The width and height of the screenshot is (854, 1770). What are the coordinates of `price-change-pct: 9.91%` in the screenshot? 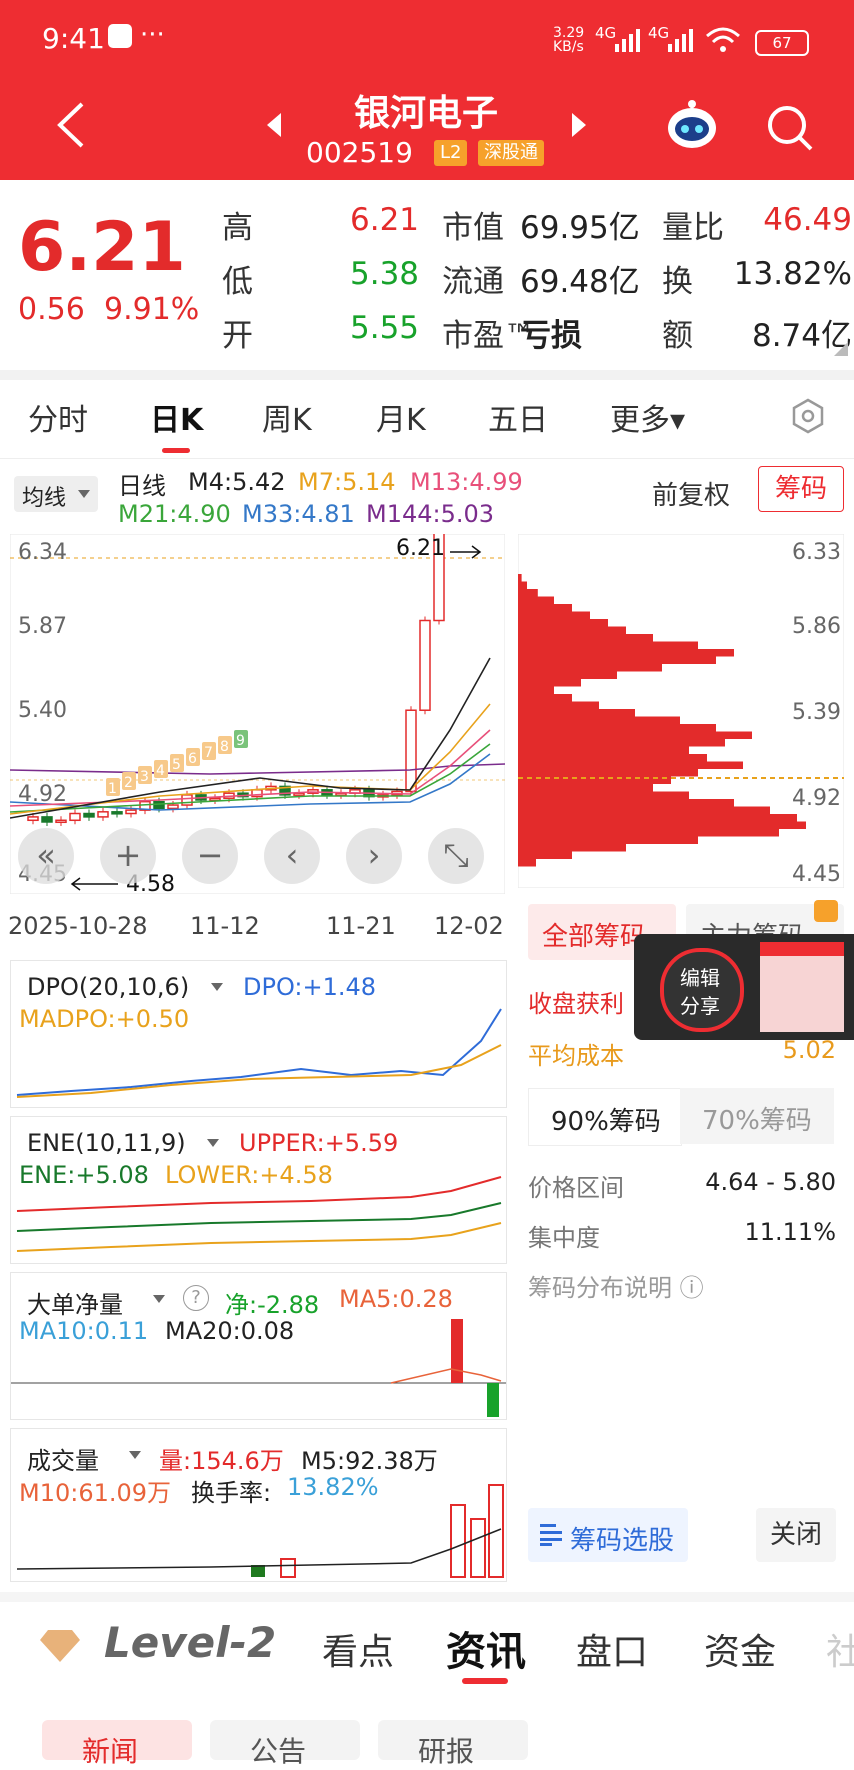 It's located at (152, 309).